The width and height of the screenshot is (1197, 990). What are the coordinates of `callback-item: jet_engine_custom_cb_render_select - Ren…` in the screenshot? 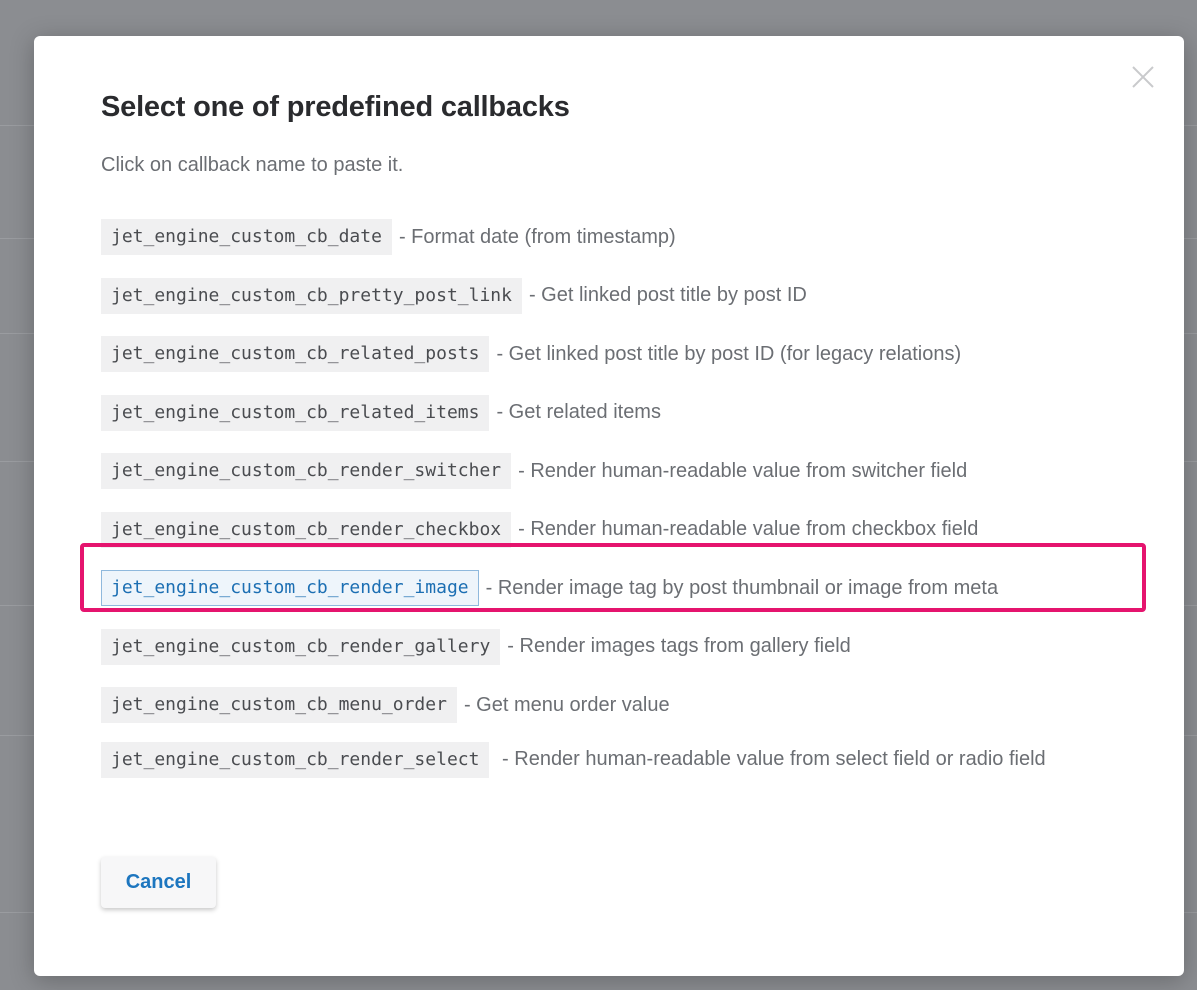 It's located at (606, 756).